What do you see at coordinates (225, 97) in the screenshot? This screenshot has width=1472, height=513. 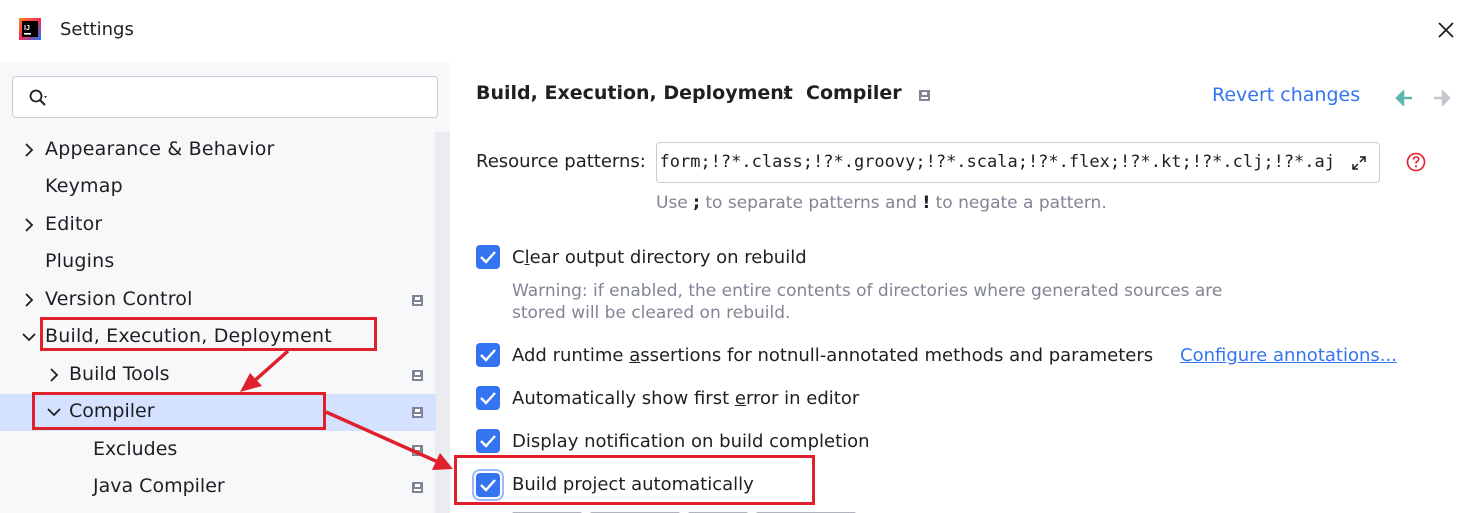 I see `search-input` at bounding box center [225, 97].